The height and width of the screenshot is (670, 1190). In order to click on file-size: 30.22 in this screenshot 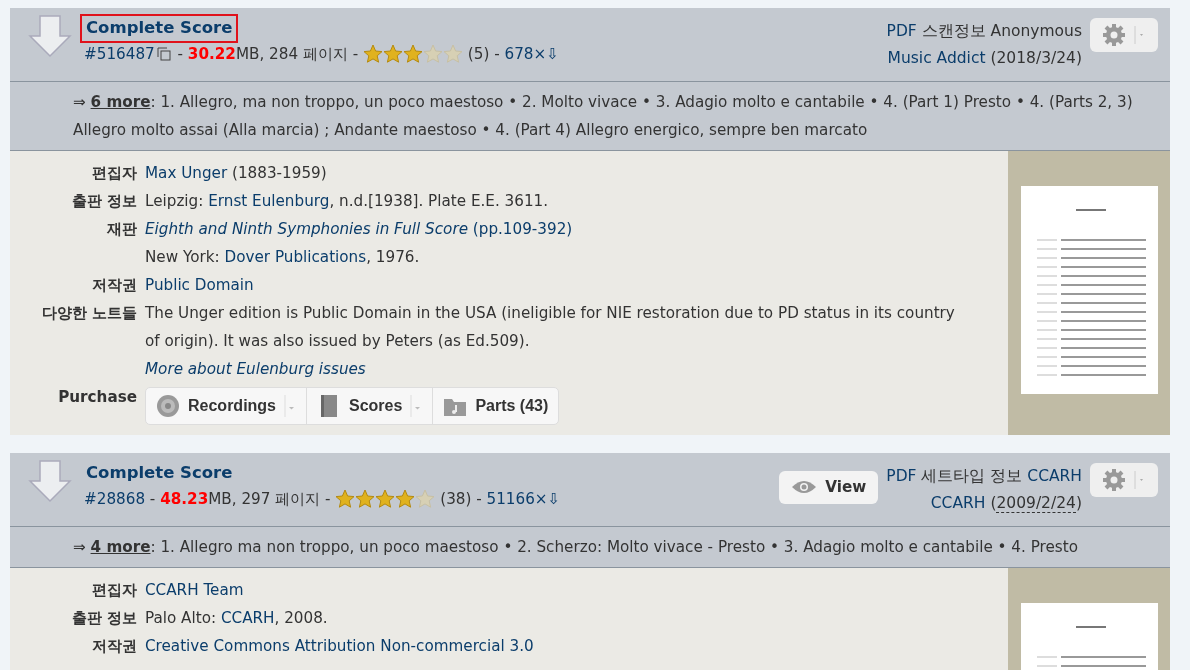, I will do `click(211, 54)`.